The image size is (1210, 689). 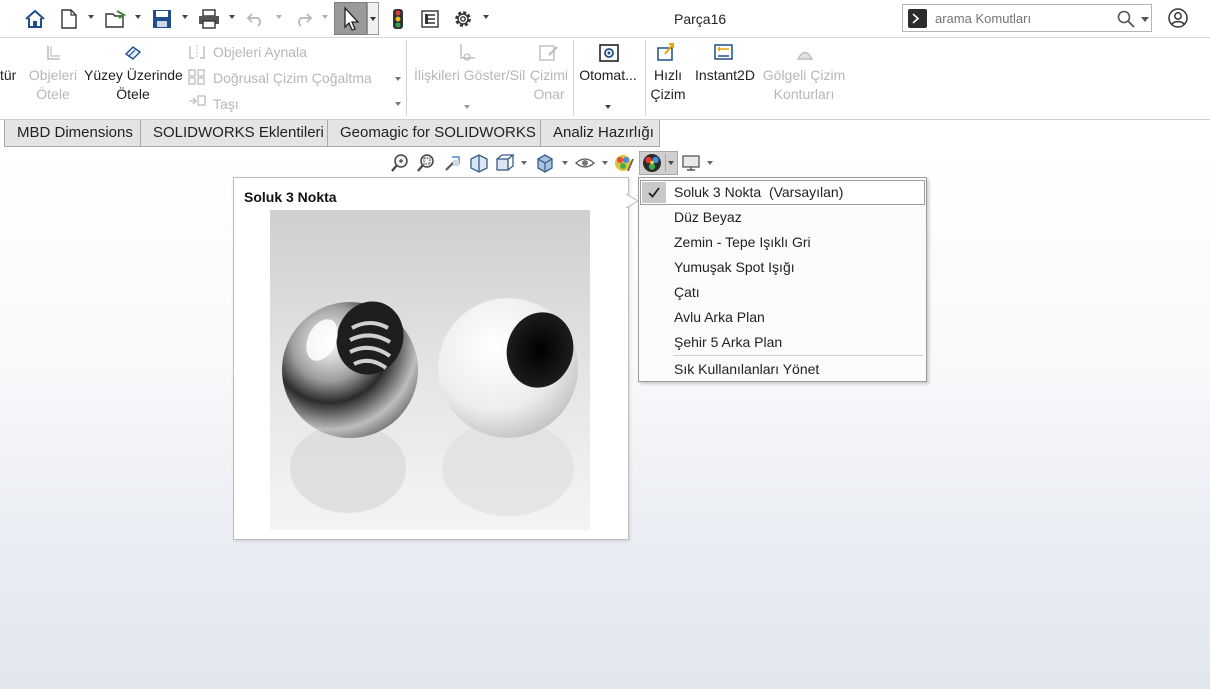 What do you see at coordinates (398, 19) in the screenshot?
I see `rebuild-traffic-light-icon` at bounding box center [398, 19].